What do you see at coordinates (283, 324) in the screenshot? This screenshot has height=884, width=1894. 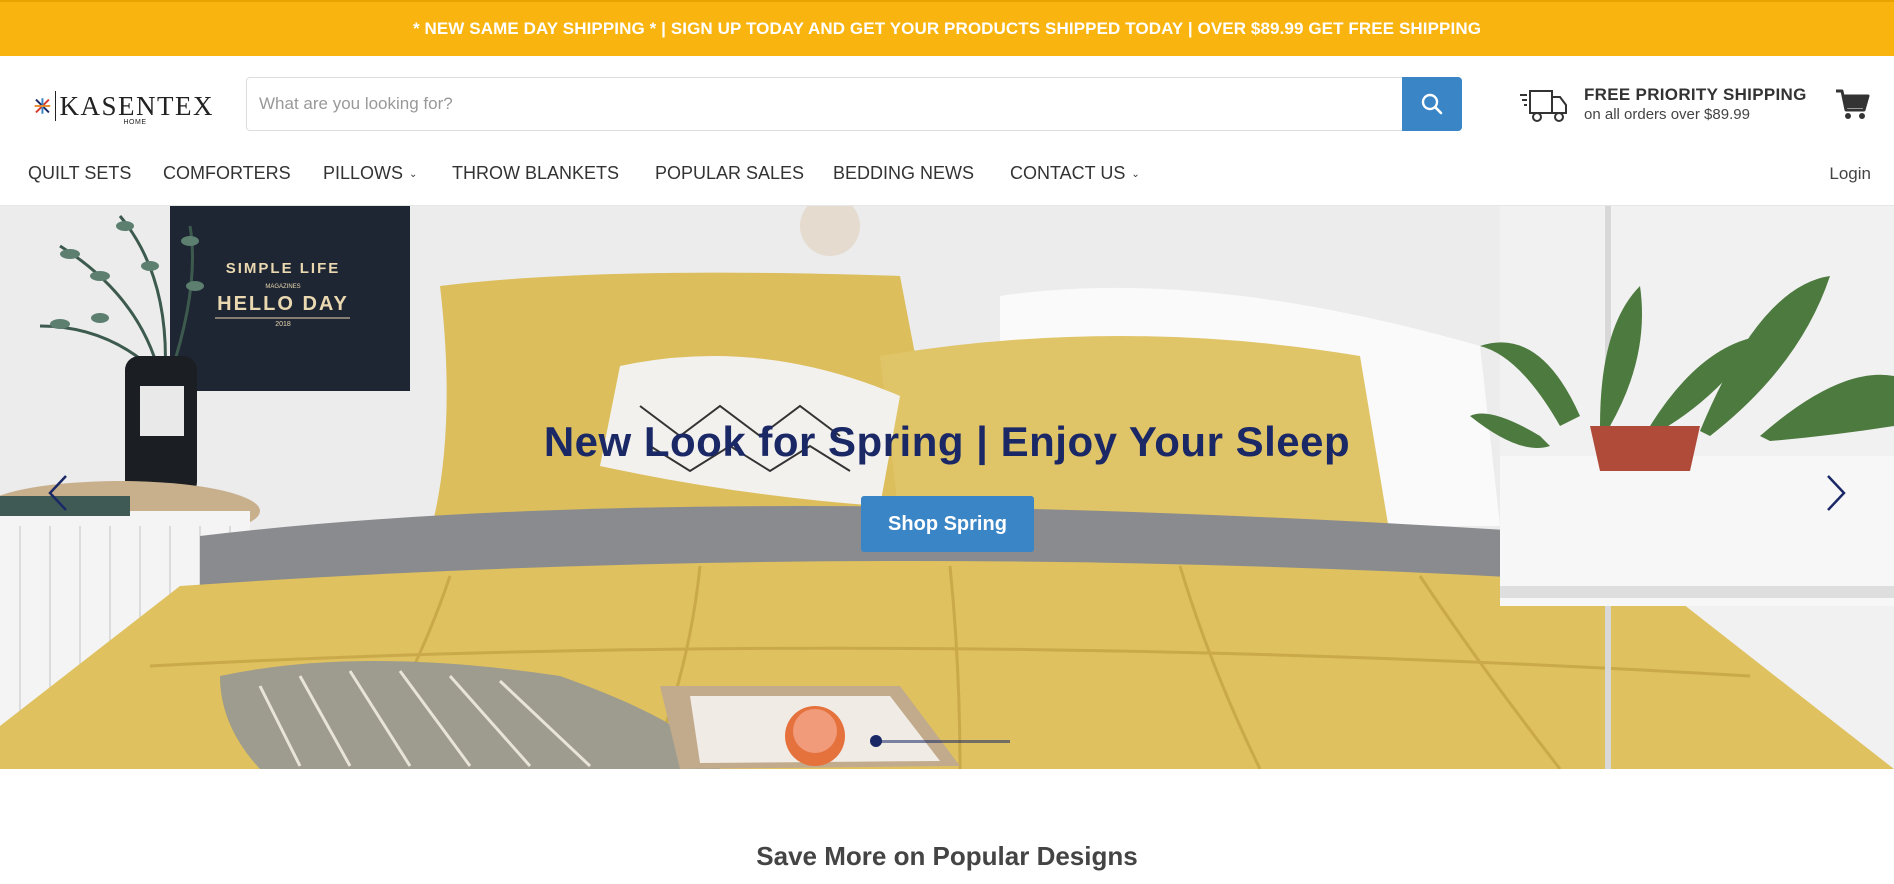 I see `poster-line4: 2018` at bounding box center [283, 324].